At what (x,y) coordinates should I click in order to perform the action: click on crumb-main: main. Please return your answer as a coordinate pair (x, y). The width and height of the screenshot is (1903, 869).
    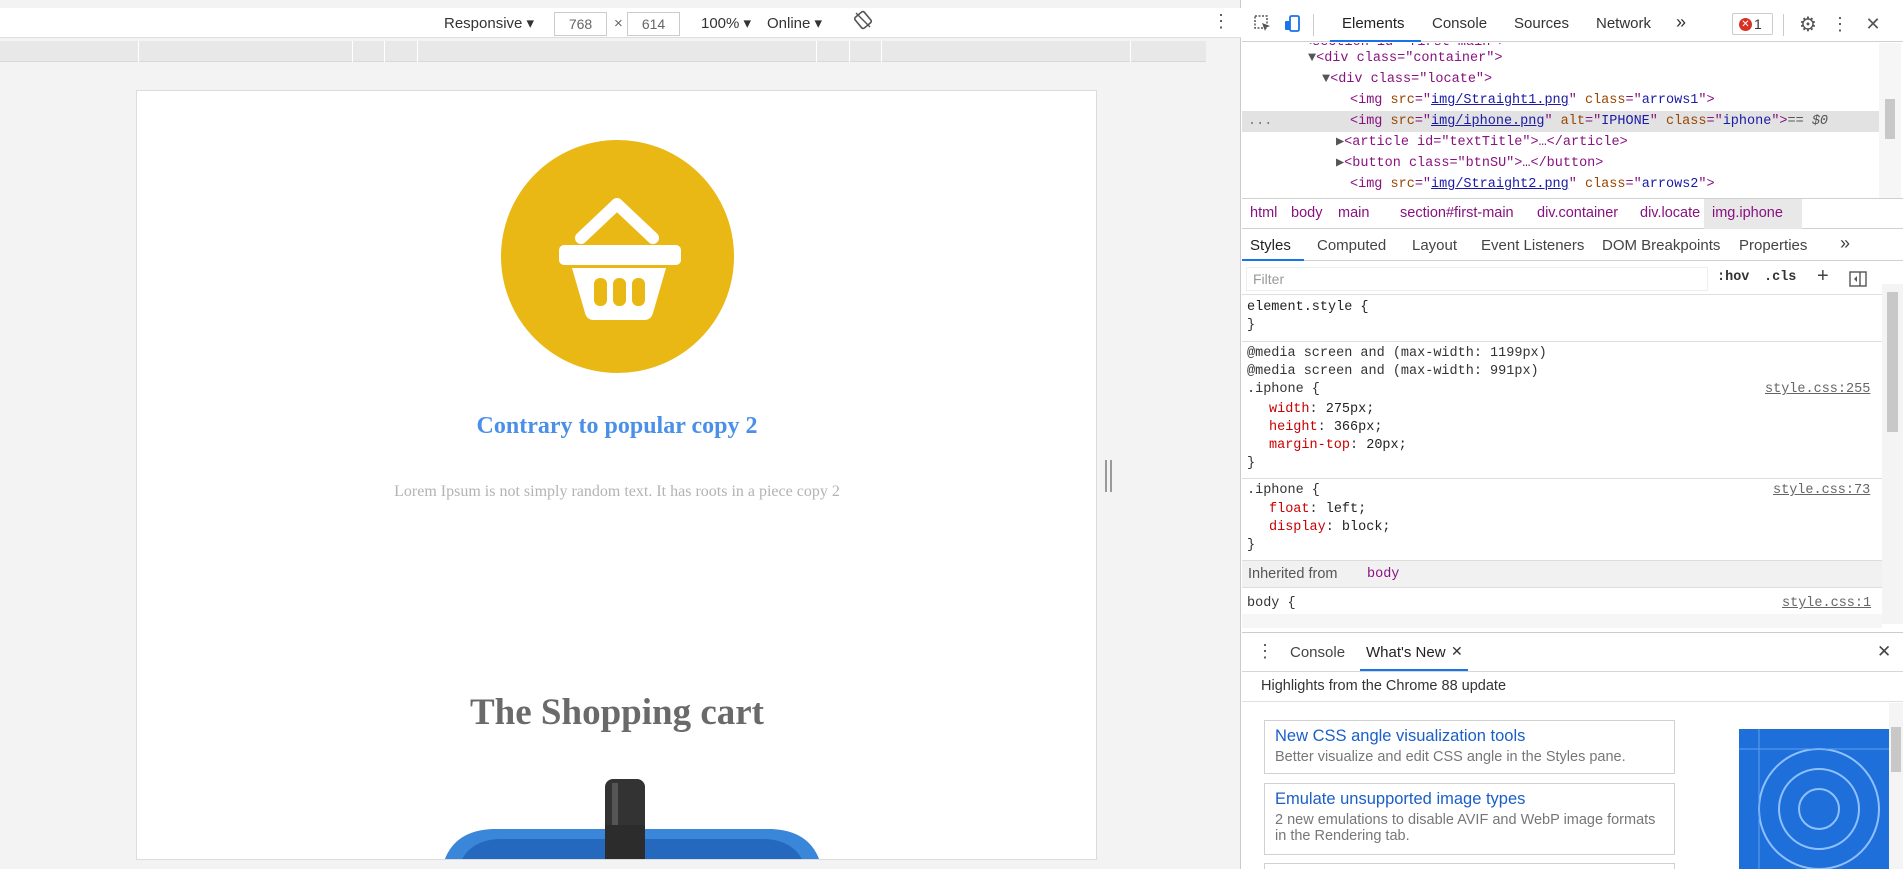
    Looking at the image, I should click on (1353, 213).